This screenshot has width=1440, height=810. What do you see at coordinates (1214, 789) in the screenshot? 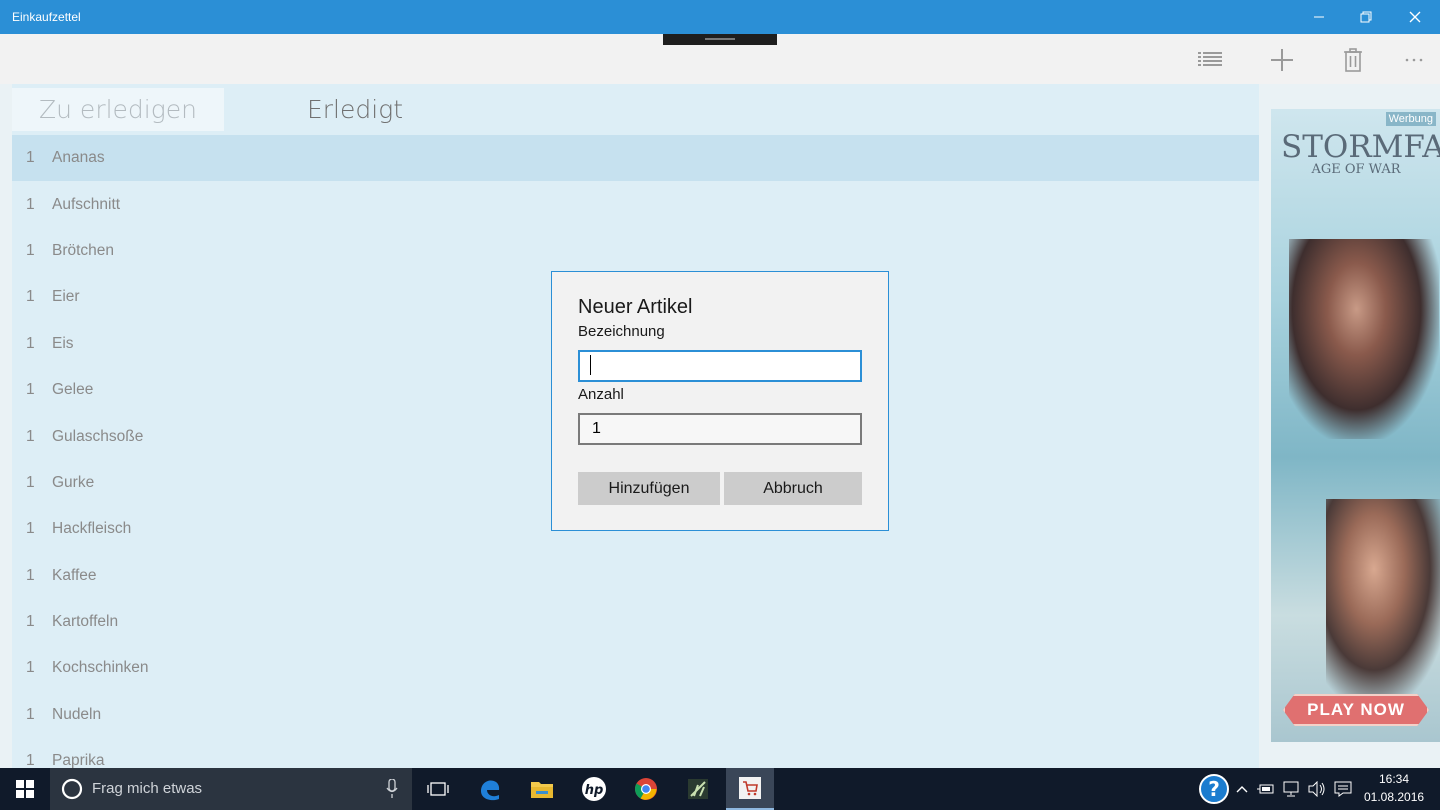
I see `help-icon: ?` at bounding box center [1214, 789].